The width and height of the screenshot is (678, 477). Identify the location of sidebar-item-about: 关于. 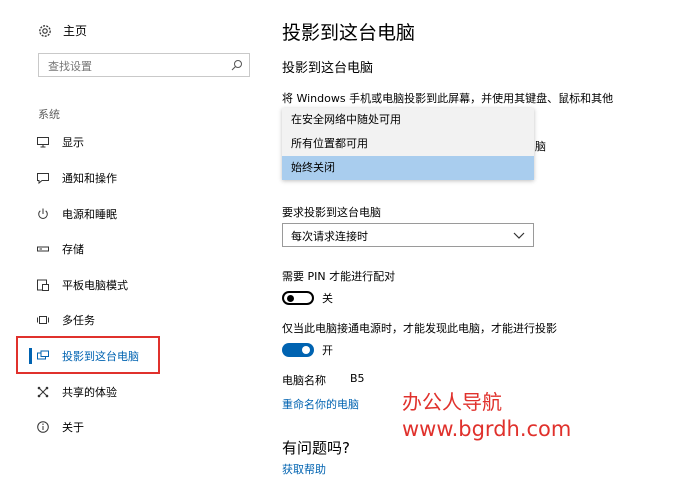
(60, 427).